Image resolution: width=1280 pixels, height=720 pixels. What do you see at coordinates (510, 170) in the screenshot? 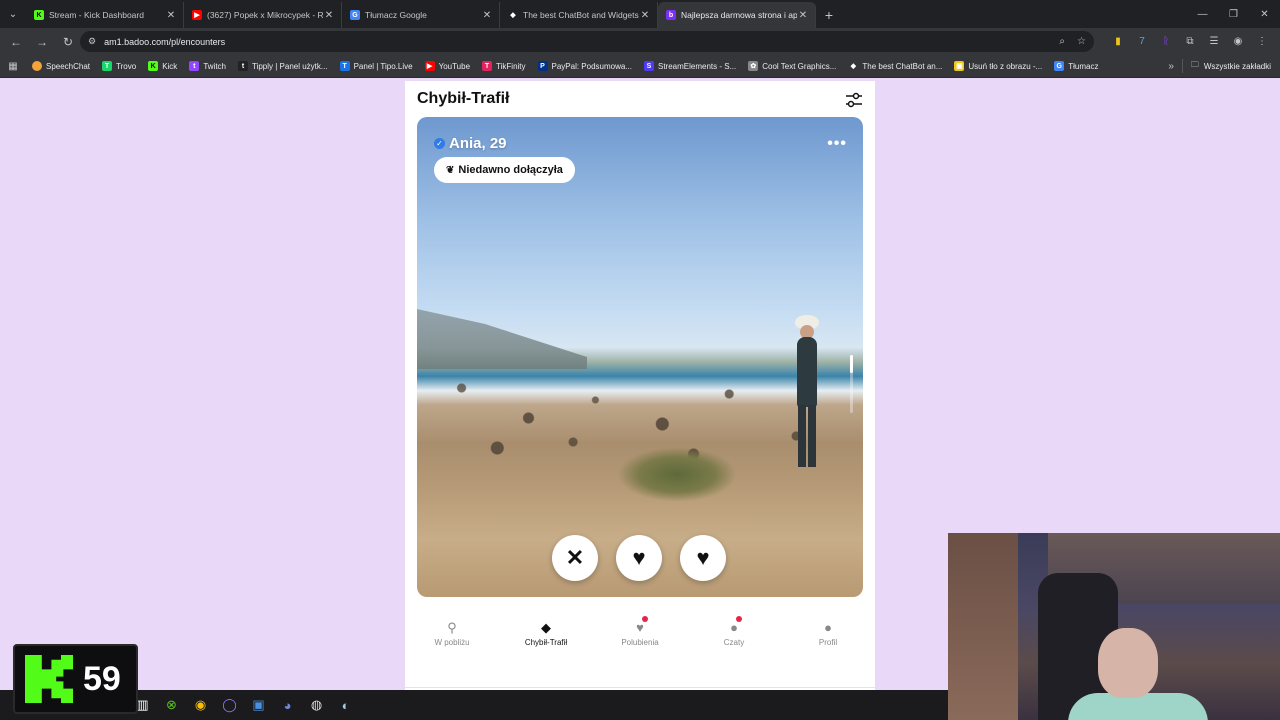
I see `badge-label: Niedawno dołączyła` at bounding box center [510, 170].